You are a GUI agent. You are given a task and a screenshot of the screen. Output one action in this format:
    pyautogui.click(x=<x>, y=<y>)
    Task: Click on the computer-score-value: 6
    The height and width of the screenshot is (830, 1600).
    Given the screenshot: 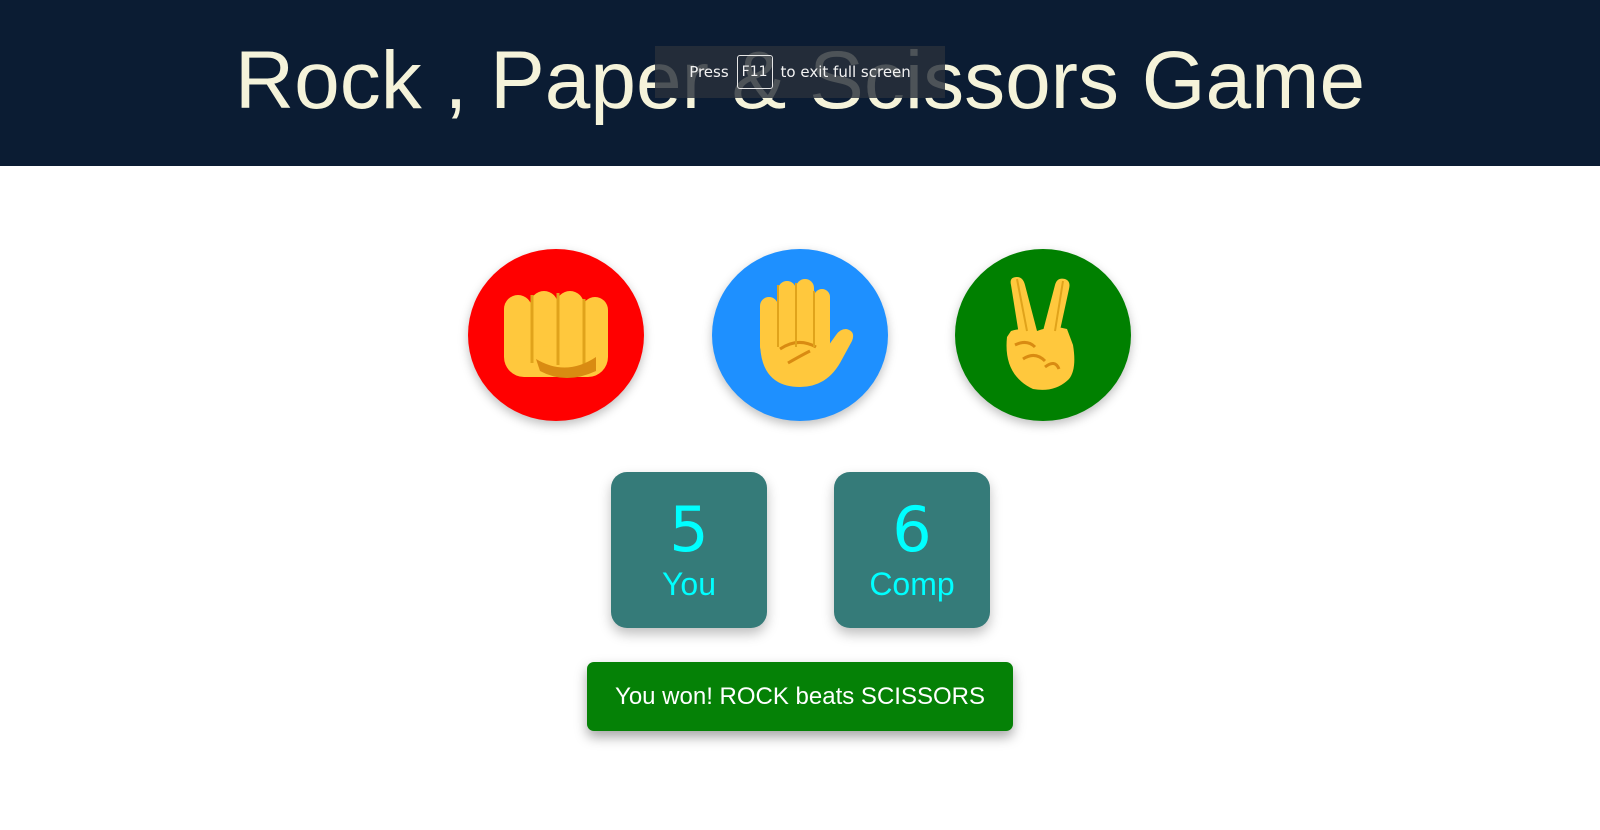 What is the action you would take?
    pyautogui.click(x=912, y=529)
    